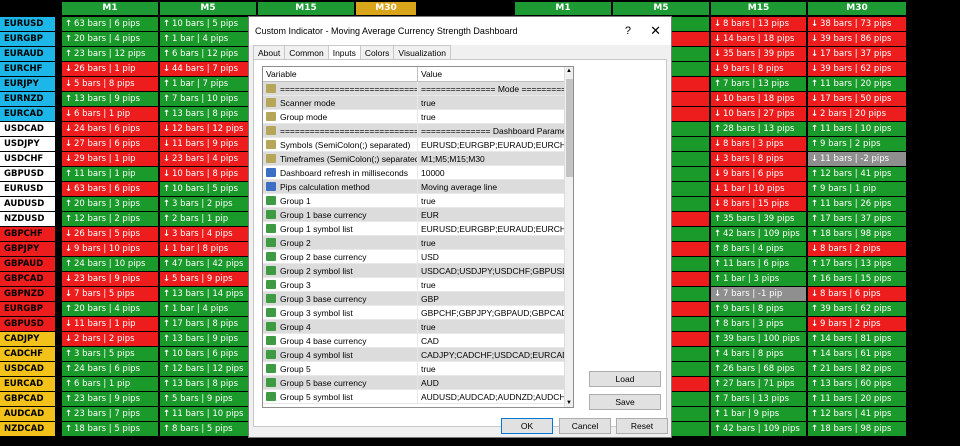 The height and width of the screenshot is (446, 960). Describe the element at coordinates (27, 384) in the screenshot. I see `symbol-label: EURCAD` at that location.